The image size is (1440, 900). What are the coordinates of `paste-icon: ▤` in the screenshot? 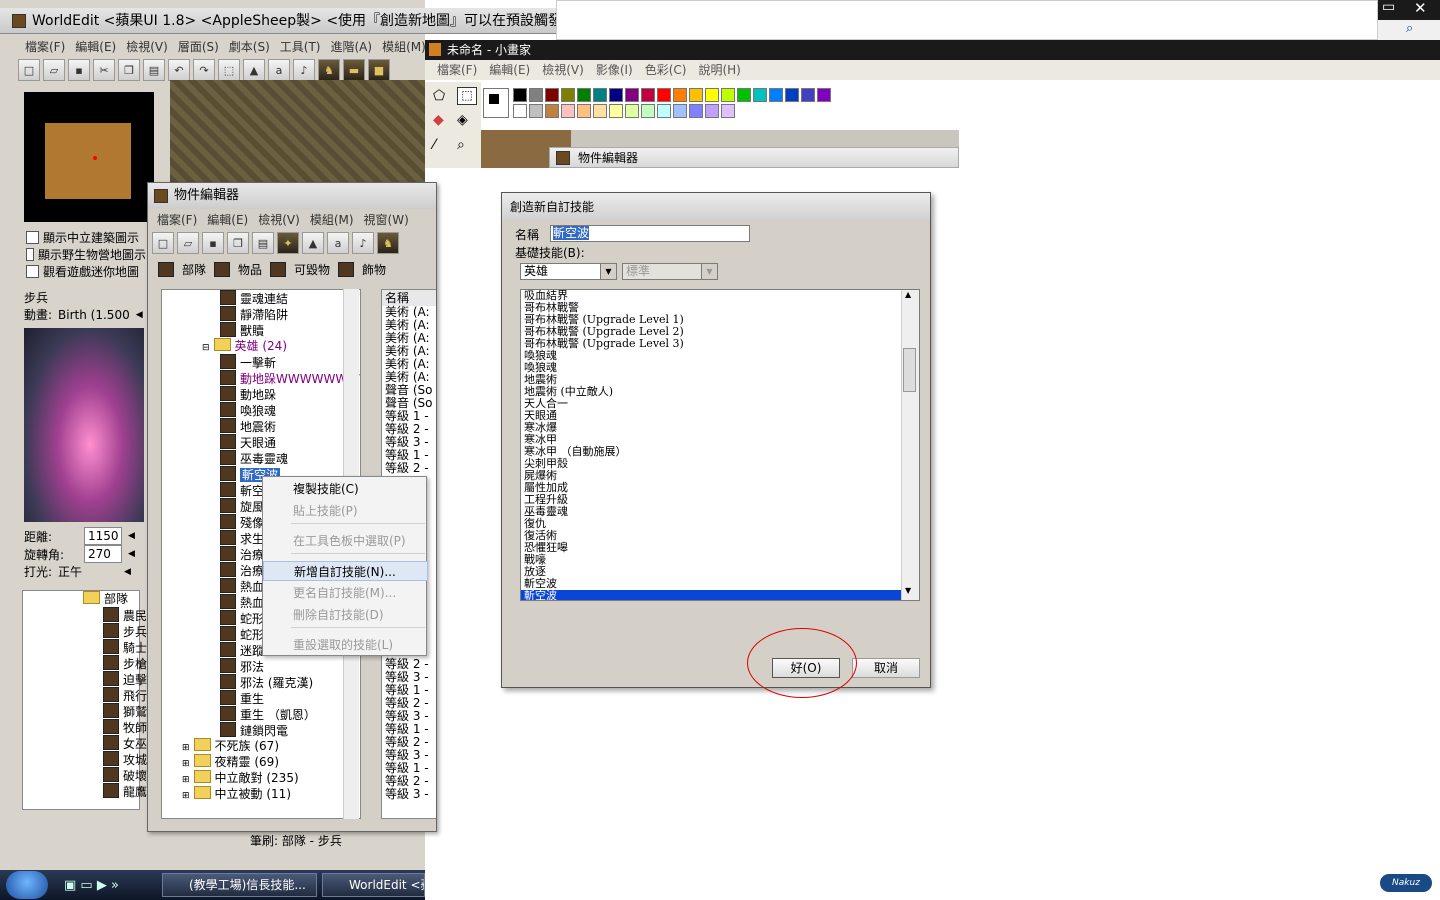 It's located at (154, 70).